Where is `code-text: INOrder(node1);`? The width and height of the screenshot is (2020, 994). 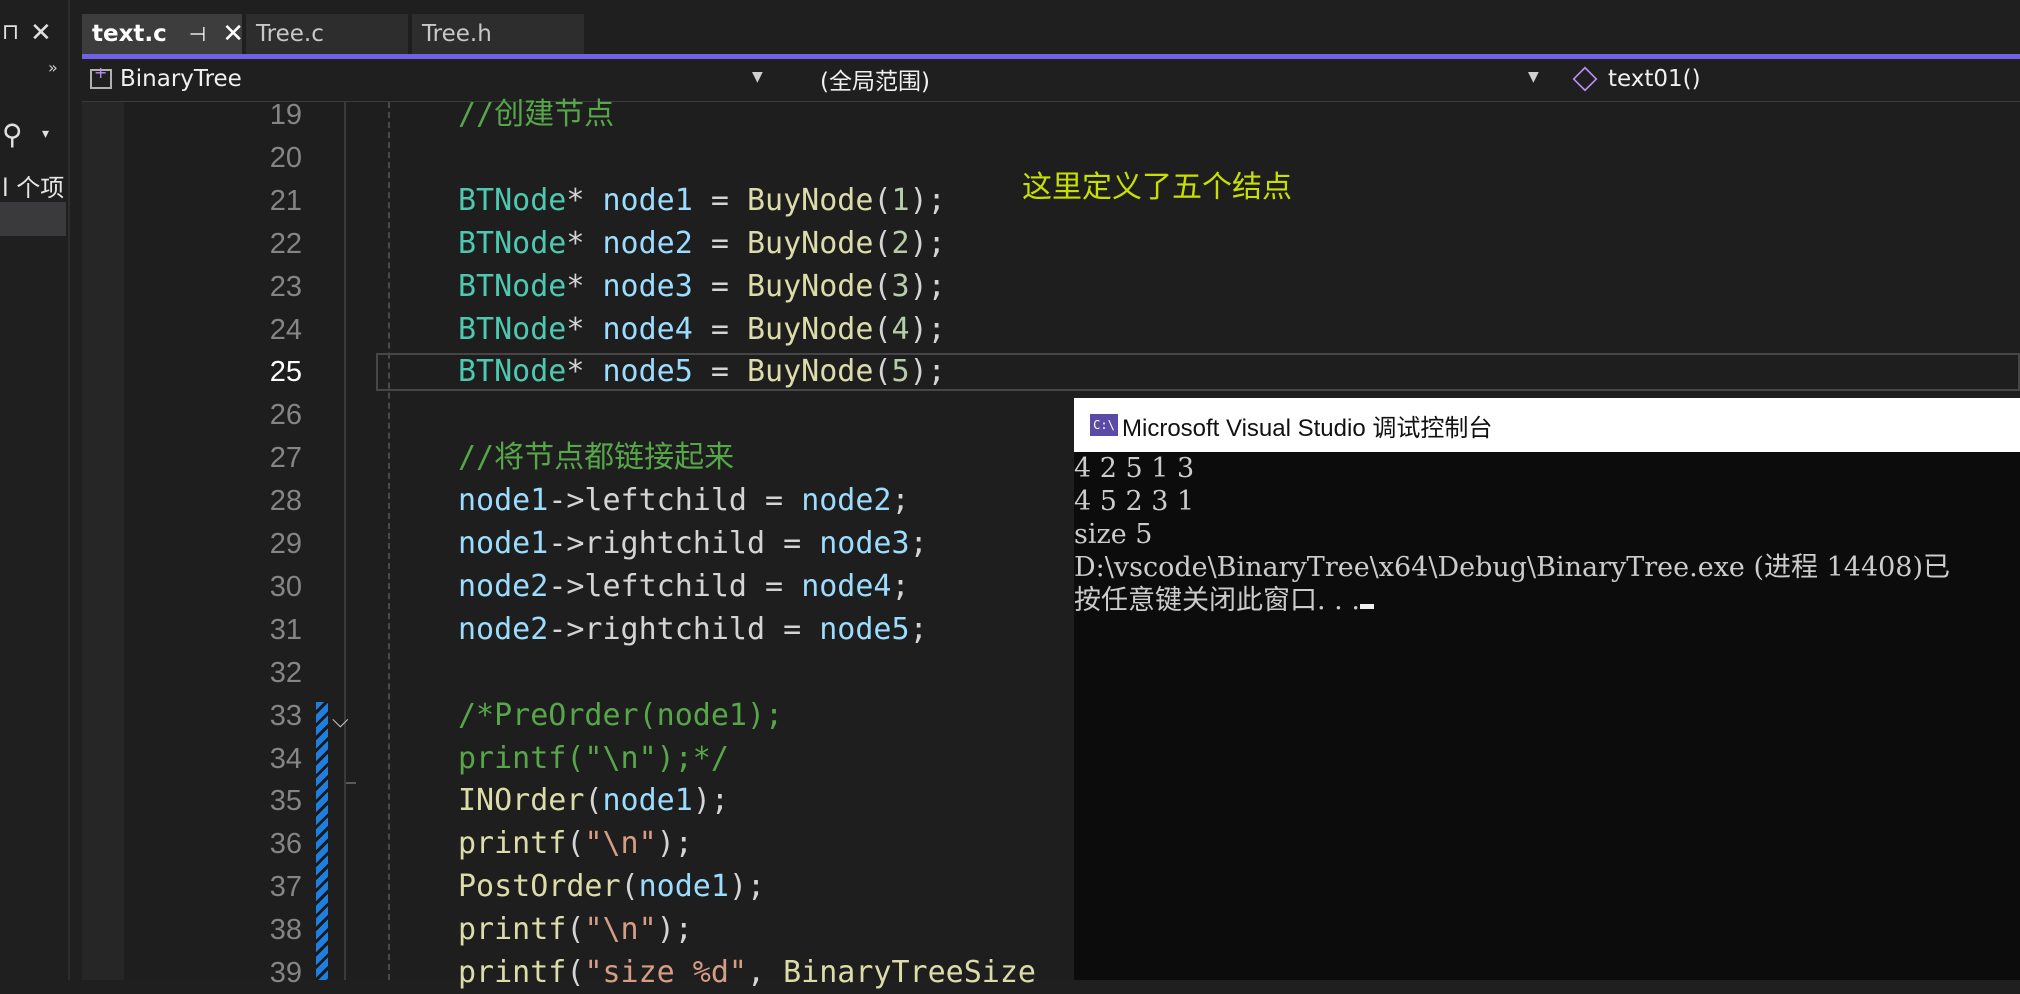 code-text: INOrder(node1); is located at coordinates (593, 801).